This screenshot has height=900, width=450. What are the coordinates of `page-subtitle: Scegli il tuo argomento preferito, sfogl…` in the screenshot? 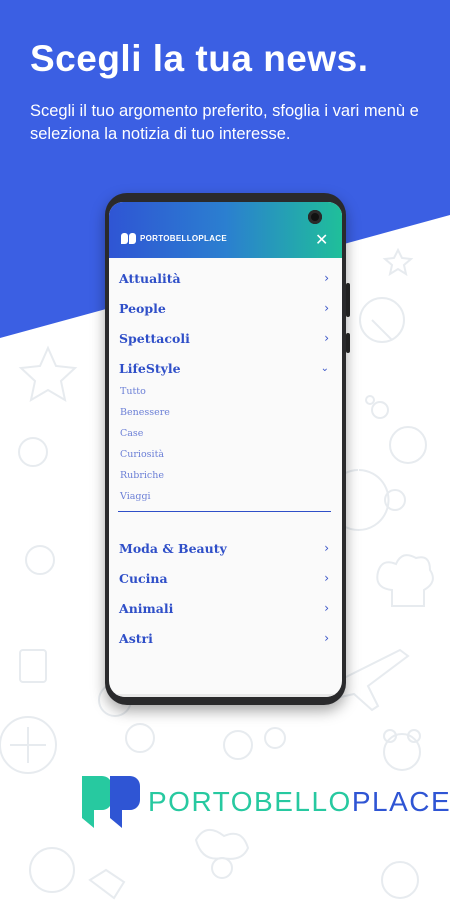 It's located at (224, 122).